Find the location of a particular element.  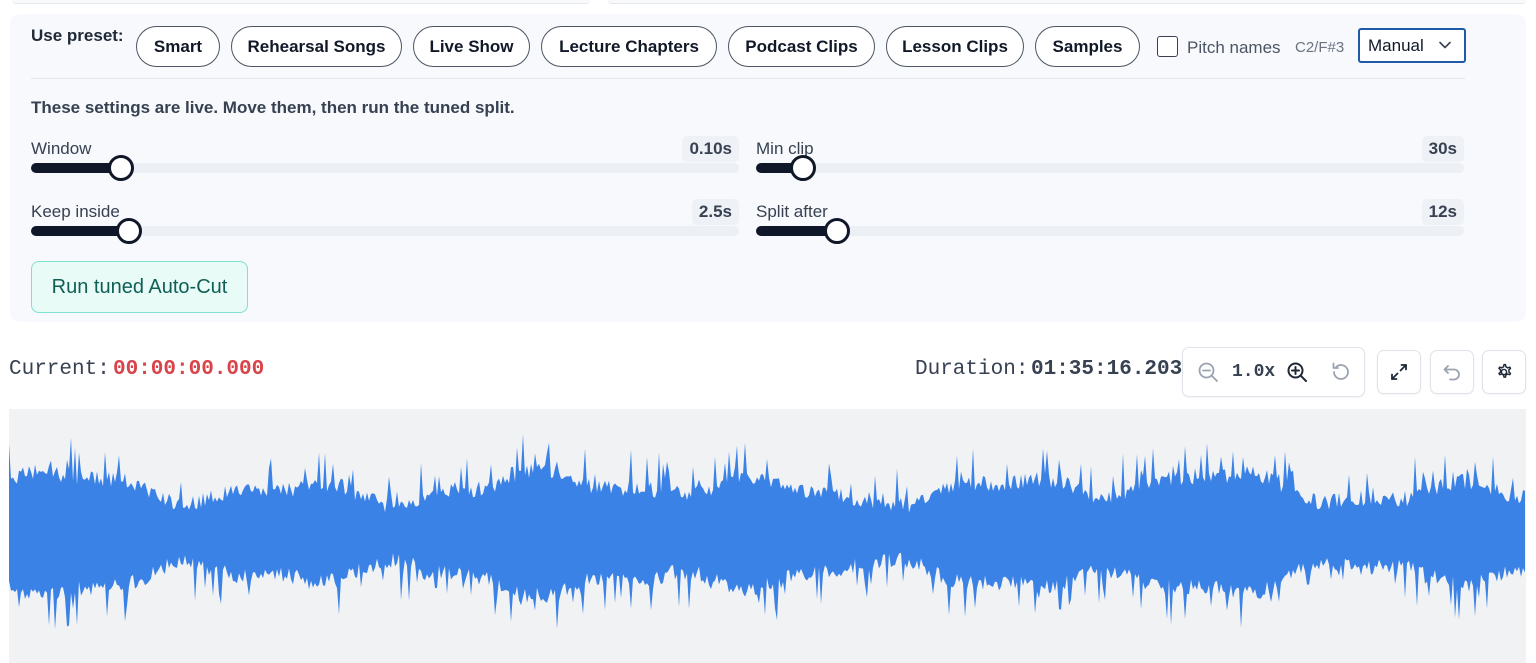

window-slider-group: Window 0.10s is located at coordinates (385, 167).